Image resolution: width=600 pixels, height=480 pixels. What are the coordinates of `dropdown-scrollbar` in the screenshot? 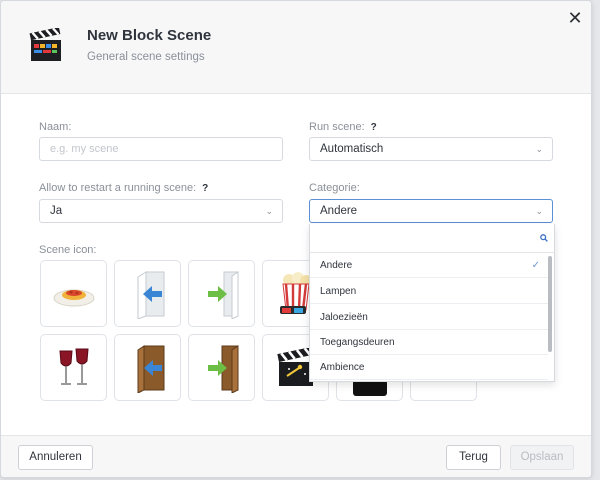 It's located at (550, 304).